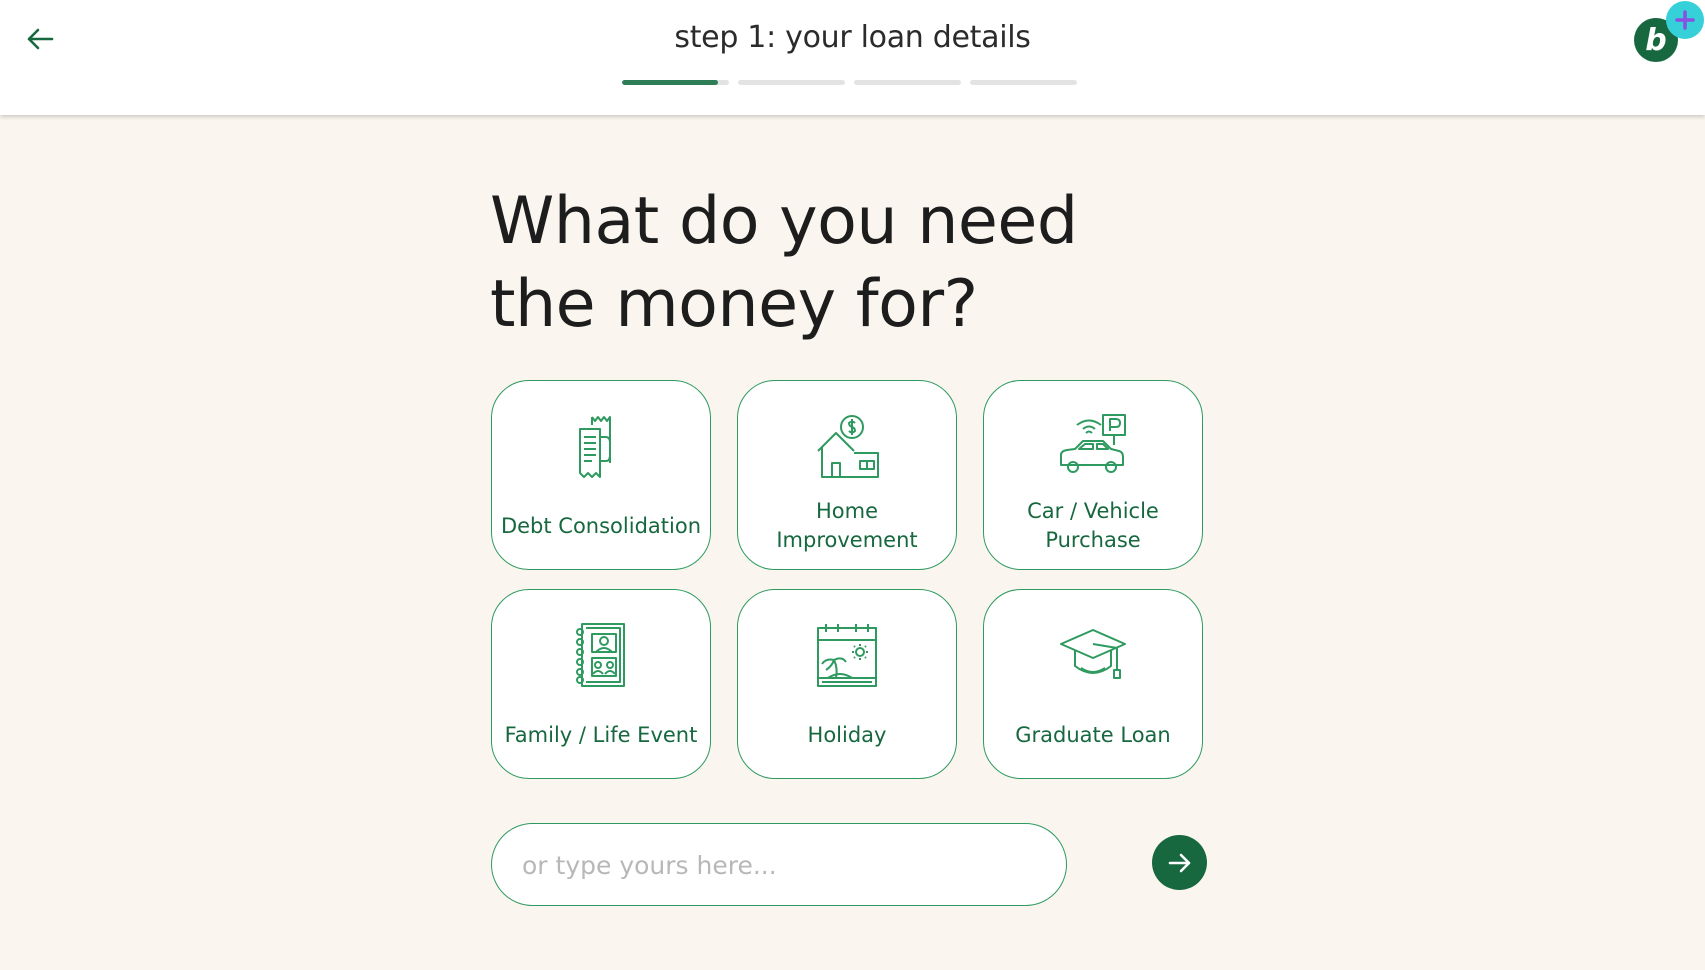 Image resolution: width=1705 pixels, height=970 pixels. Describe the element at coordinates (1093, 654) in the screenshot. I see `graduation-cap-icon` at that location.